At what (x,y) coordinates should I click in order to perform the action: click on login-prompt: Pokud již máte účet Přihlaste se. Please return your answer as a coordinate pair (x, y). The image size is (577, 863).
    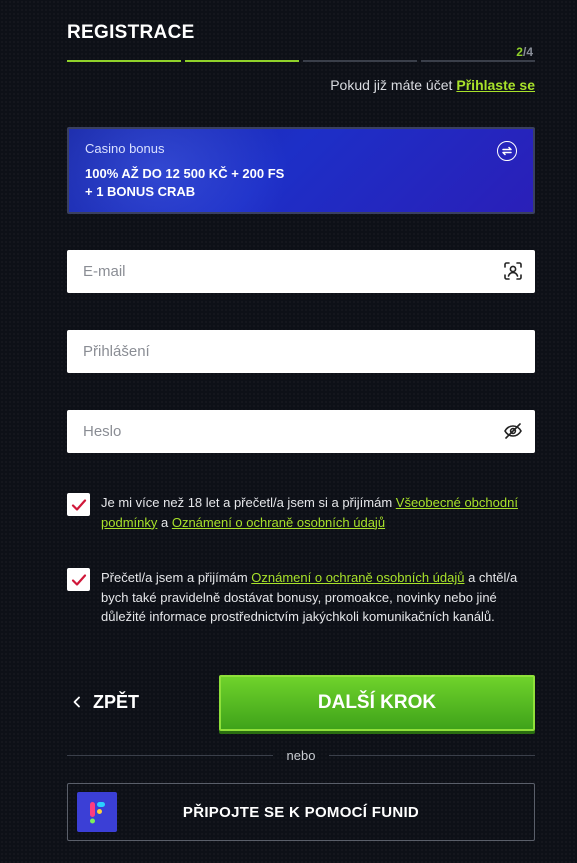
    Looking at the image, I should click on (432, 85).